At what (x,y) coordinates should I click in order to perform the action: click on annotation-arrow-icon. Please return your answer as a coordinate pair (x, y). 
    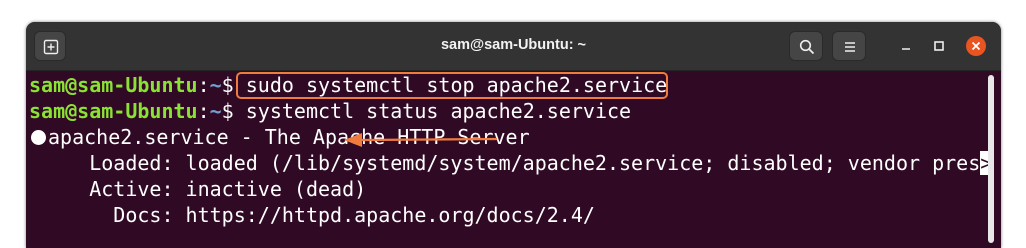
    Looking at the image, I should click on (421, 140).